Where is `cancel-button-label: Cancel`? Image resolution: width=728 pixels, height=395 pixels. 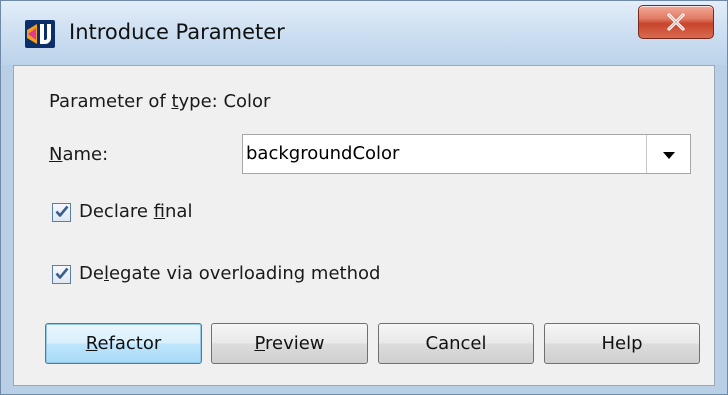 cancel-button-label: Cancel is located at coordinates (456, 343).